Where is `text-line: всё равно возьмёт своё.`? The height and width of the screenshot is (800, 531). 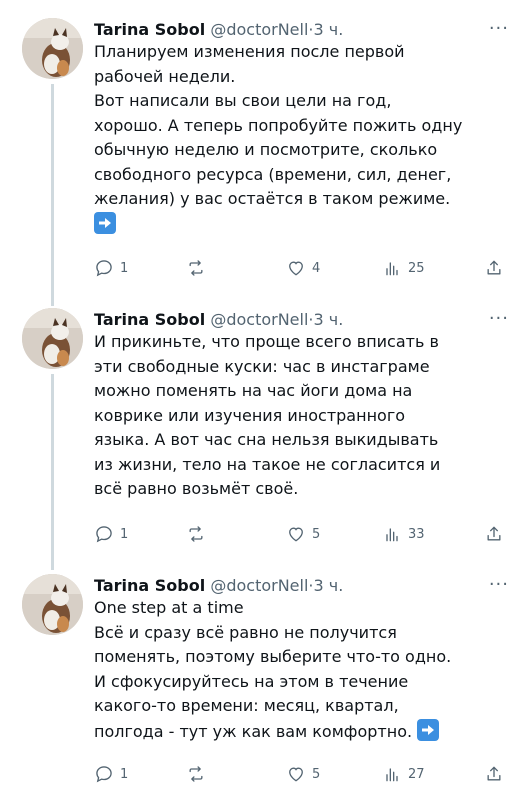 text-line: всё равно возьмёт своё. is located at coordinates (196, 488).